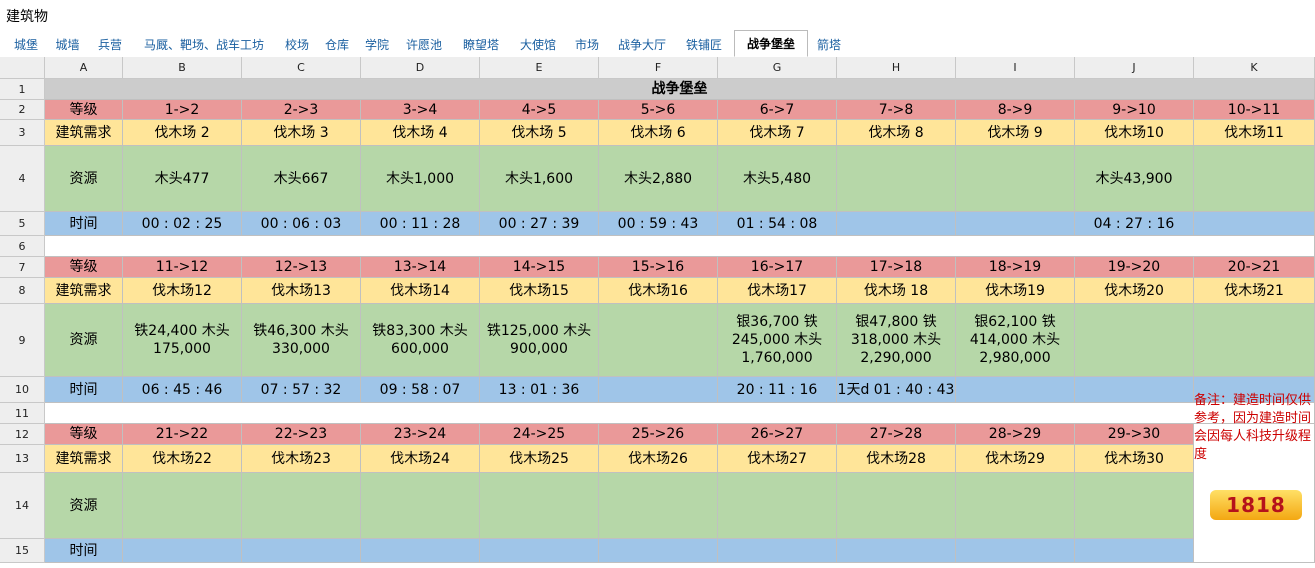  I want to click on row-header-13: 13, so click(22, 459).